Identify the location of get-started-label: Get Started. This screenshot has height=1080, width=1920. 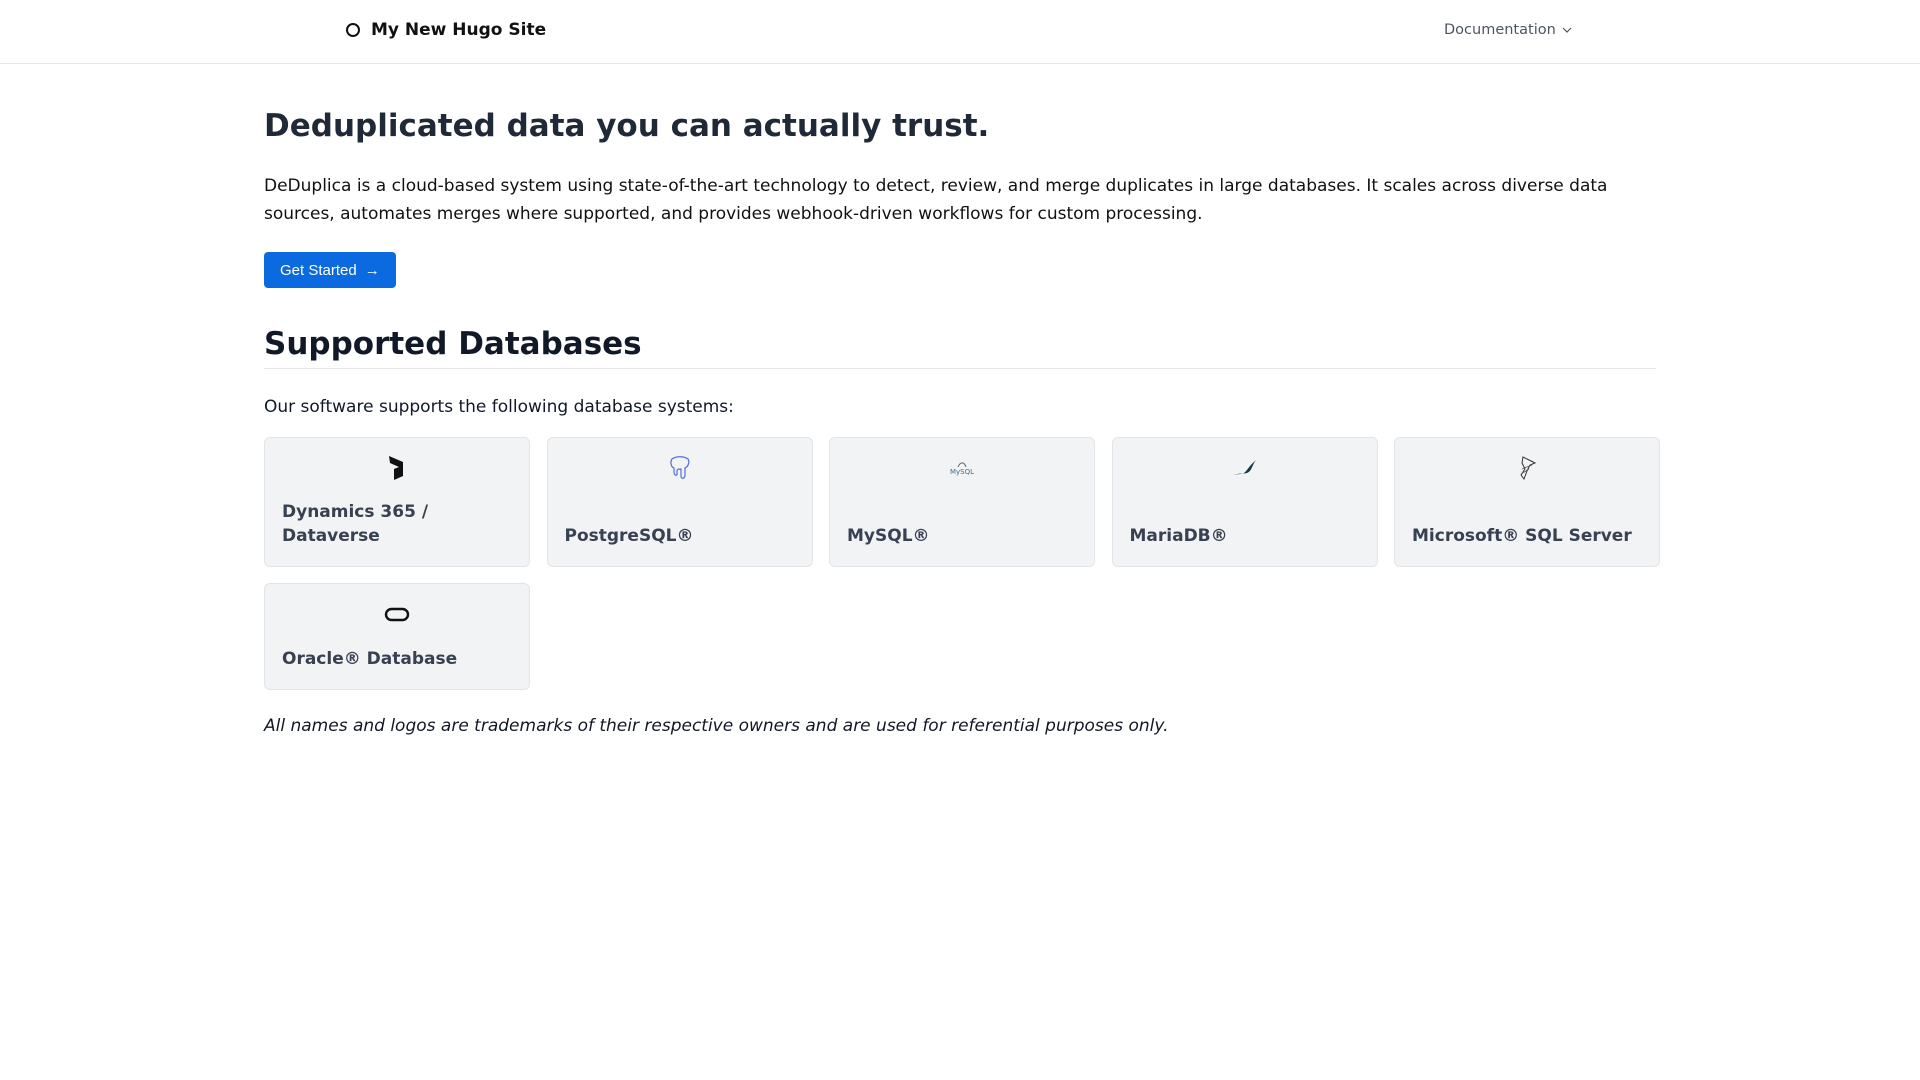
(318, 270).